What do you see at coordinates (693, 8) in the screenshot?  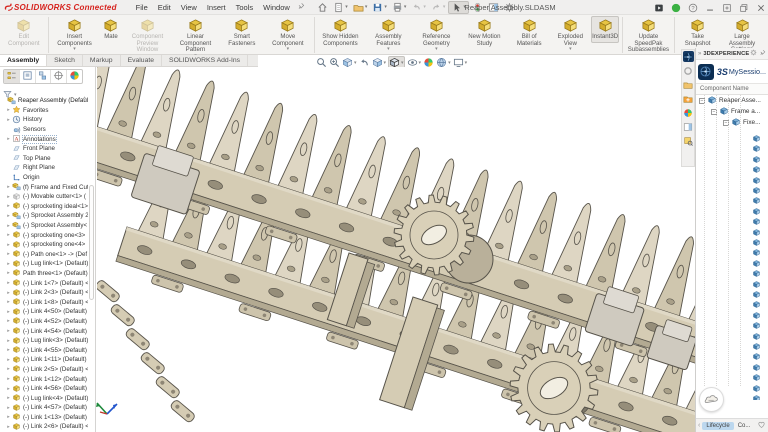 I see `help-icon: ?` at bounding box center [693, 8].